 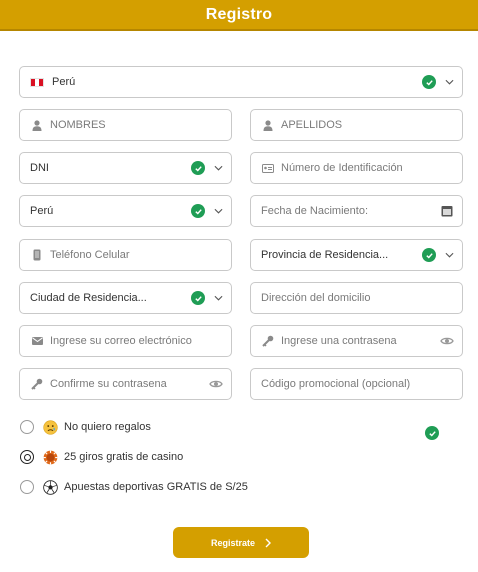 What do you see at coordinates (268, 543) in the screenshot?
I see `chevron-right-icon` at bounding box center [268, 543].